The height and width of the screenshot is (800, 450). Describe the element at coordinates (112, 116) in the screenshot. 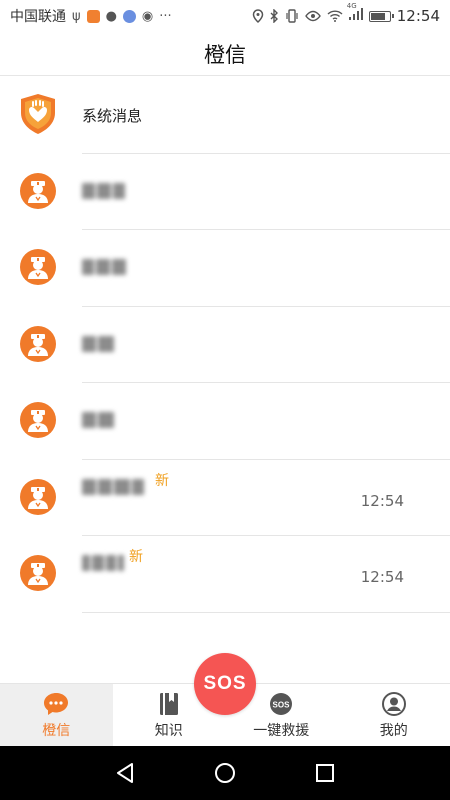

I see `message-name: 系统消息` at that location.